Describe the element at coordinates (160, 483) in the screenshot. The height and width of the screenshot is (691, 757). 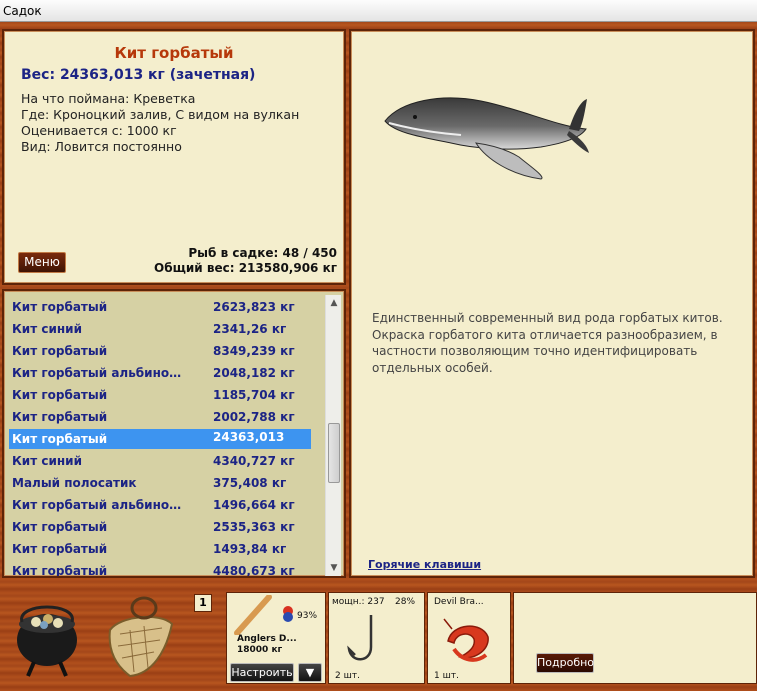
I see `list-item: Малый полосатик 375,408 кг` at that location.